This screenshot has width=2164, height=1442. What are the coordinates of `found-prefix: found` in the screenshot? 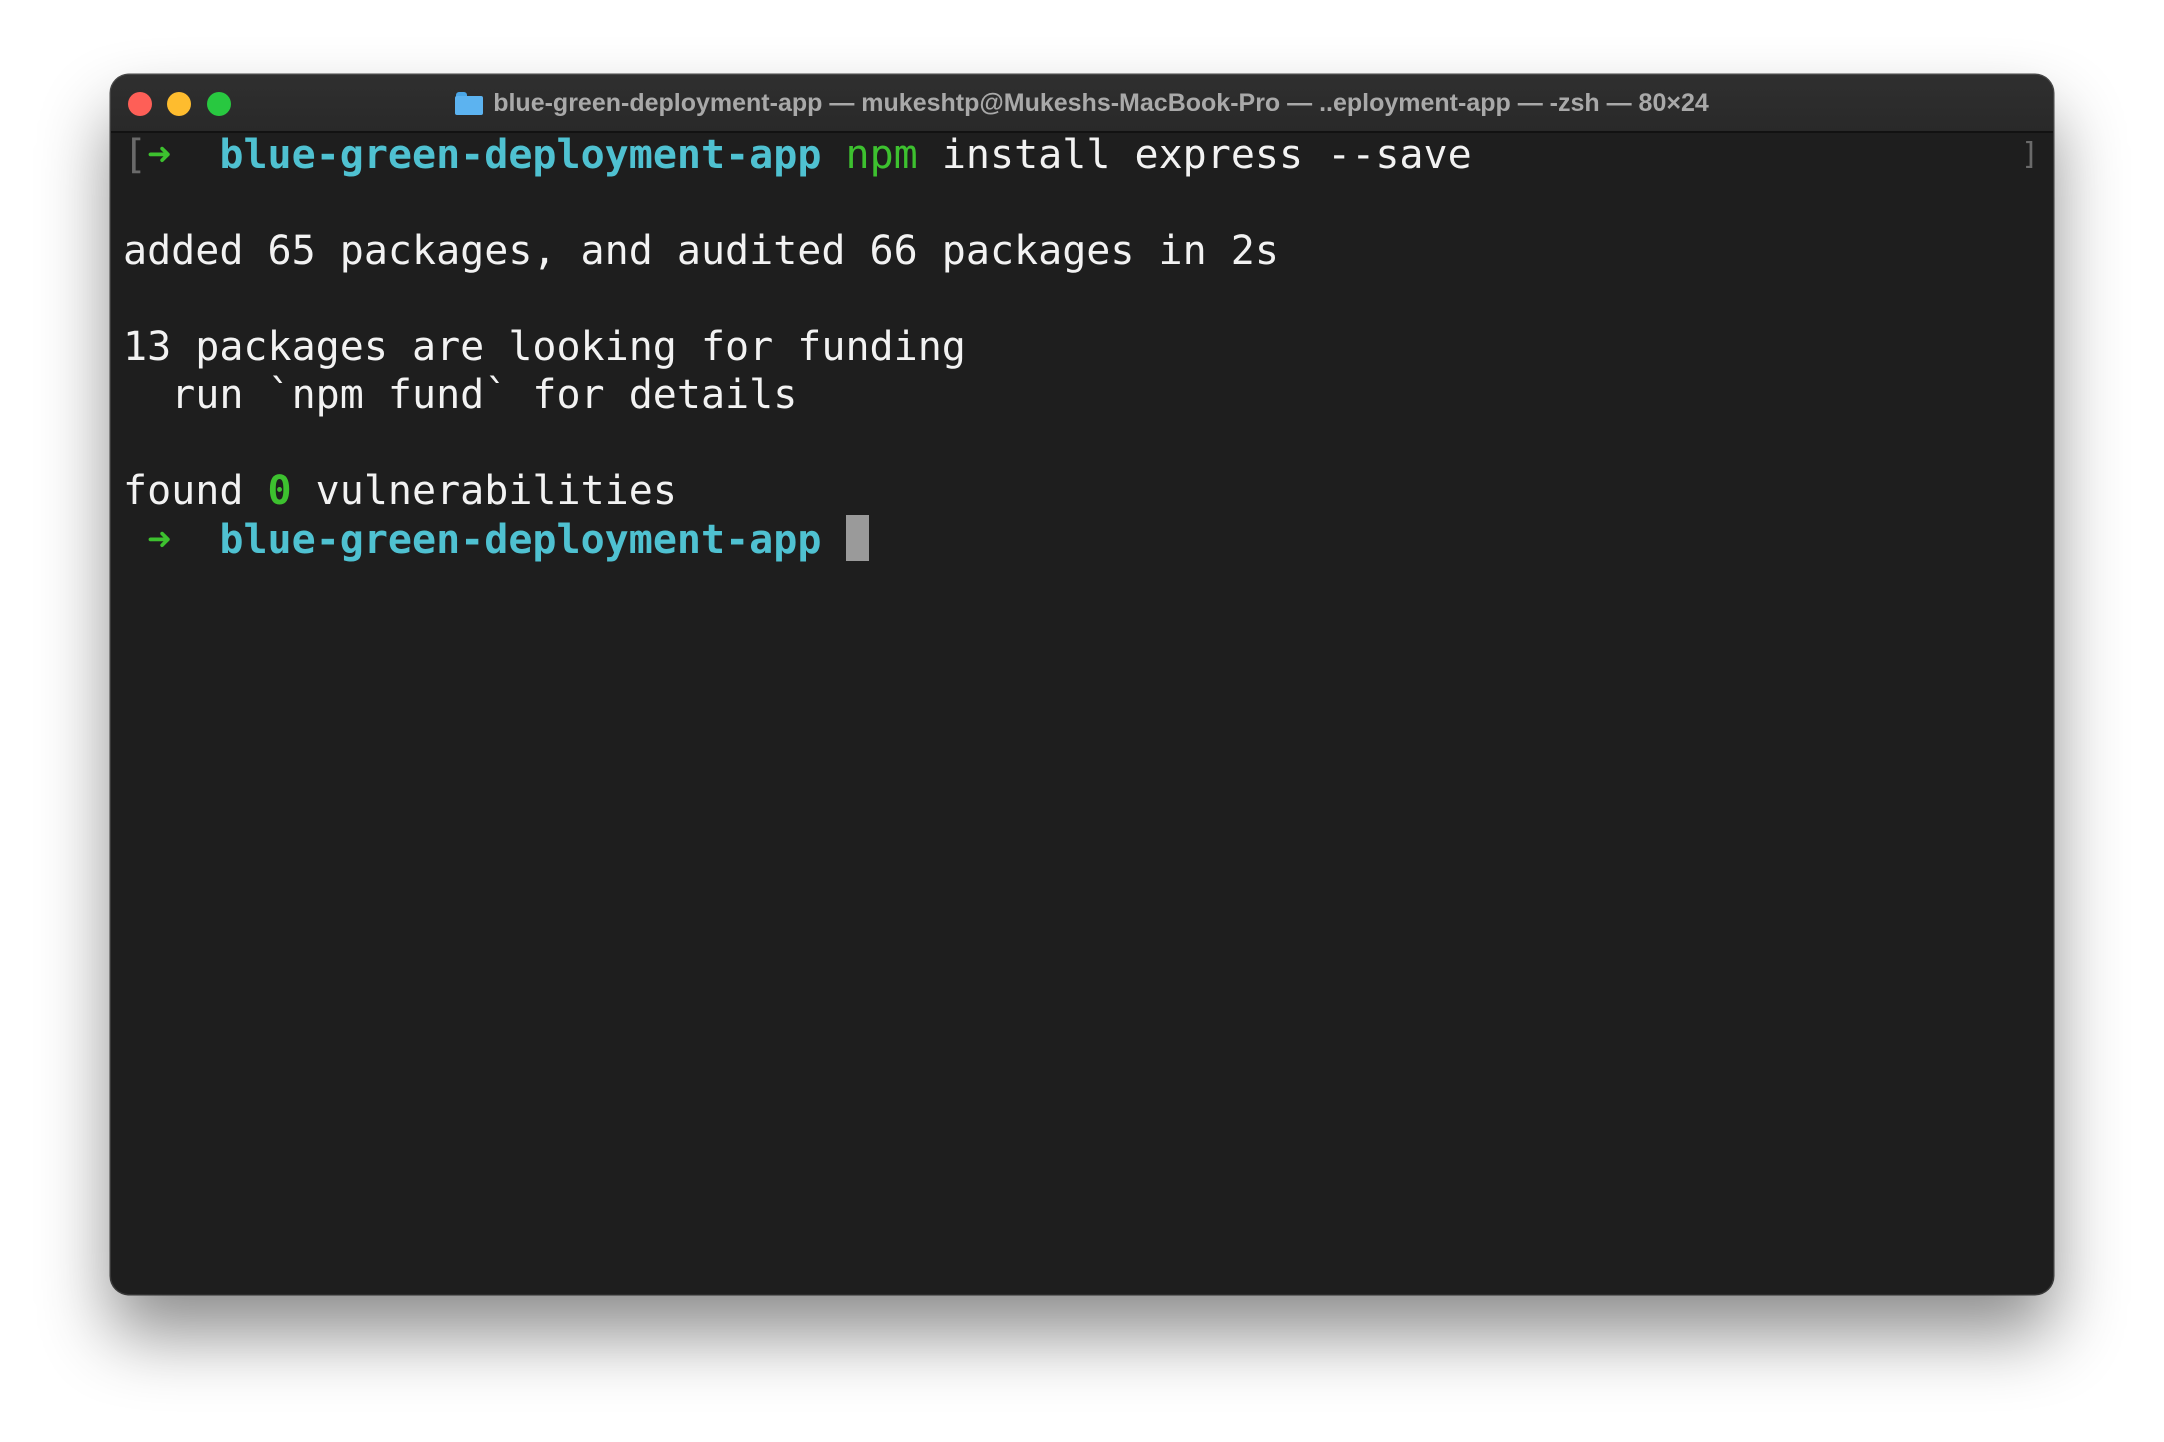 It's located at (195, 491).